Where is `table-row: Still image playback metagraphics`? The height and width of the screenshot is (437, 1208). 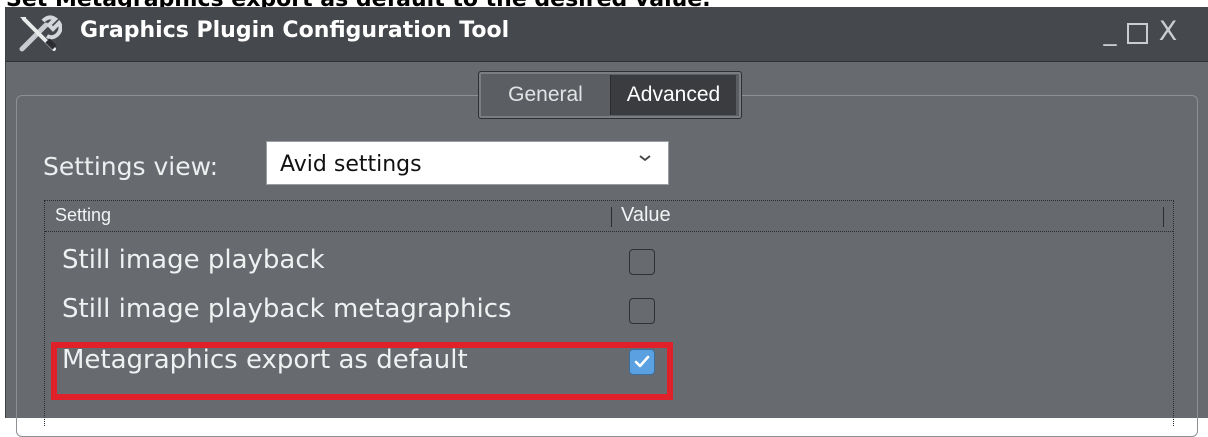 table-row: Still image playback metagraphics is located at coordinates (609, 312).